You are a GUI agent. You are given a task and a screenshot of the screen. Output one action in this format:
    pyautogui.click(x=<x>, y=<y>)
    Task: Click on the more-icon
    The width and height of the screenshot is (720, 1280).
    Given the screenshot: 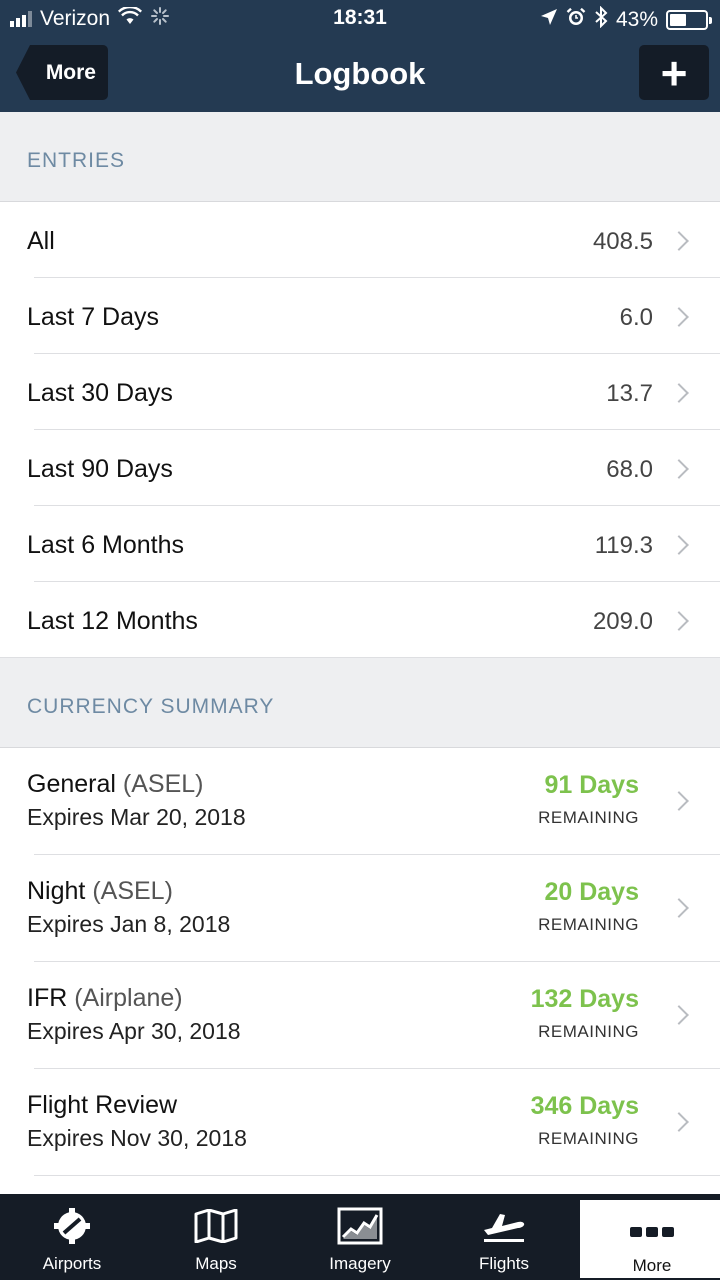 What is the action you would take?
    pyautogui.click(x=650, y=1232)
    